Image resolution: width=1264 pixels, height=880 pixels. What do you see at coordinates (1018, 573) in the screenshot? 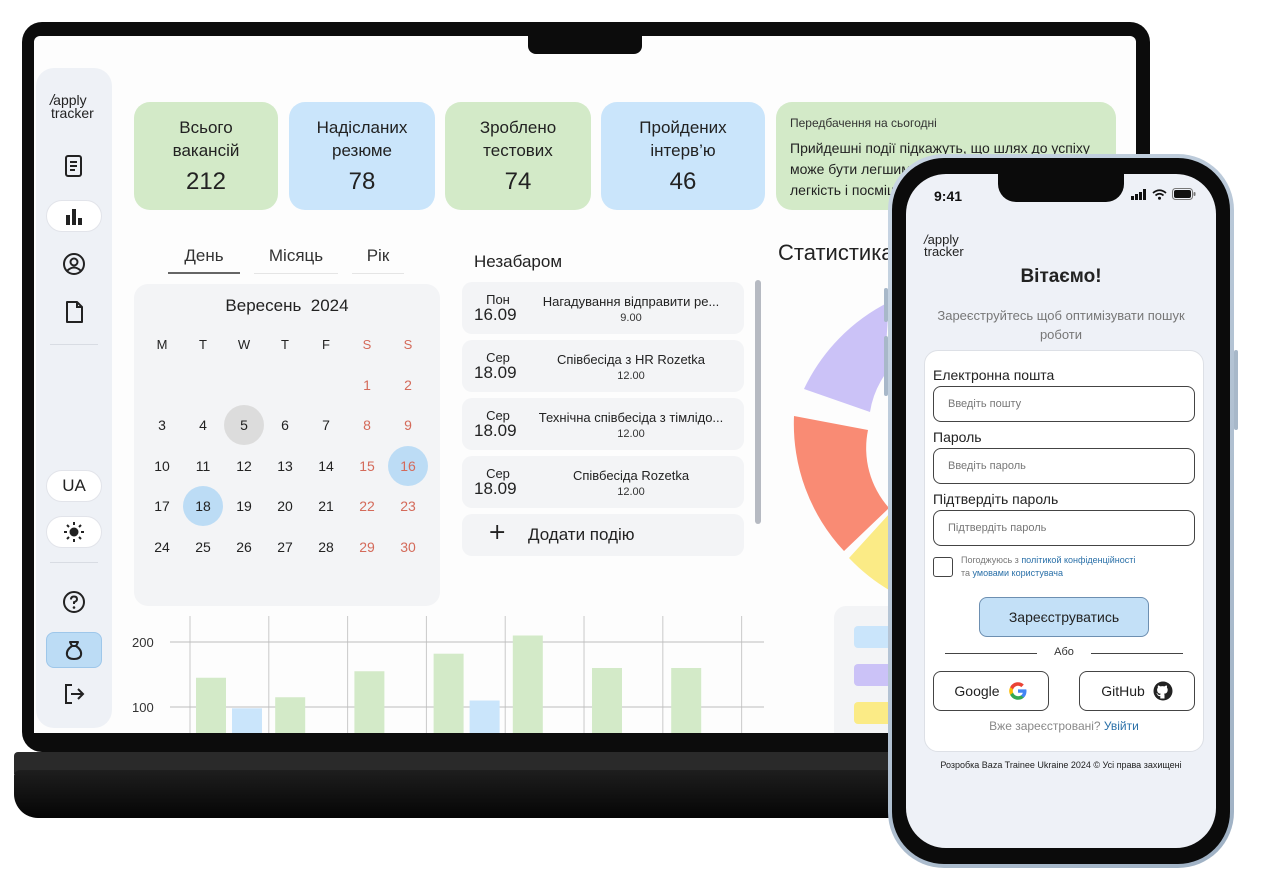
I see `user-terms-link: умовами користувача` at bounding box center [1018, 573].